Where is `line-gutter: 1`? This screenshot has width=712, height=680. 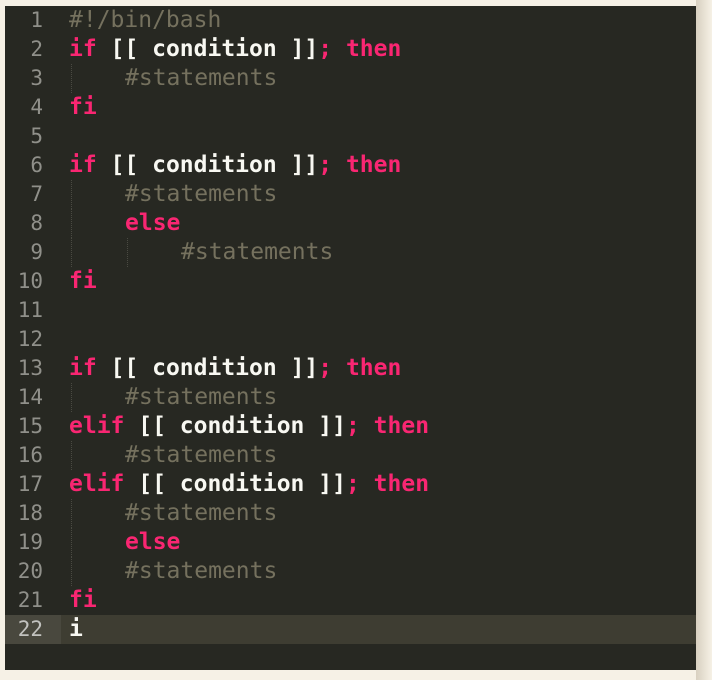 line-gutter: 1 is located at coordinates (33, 20).